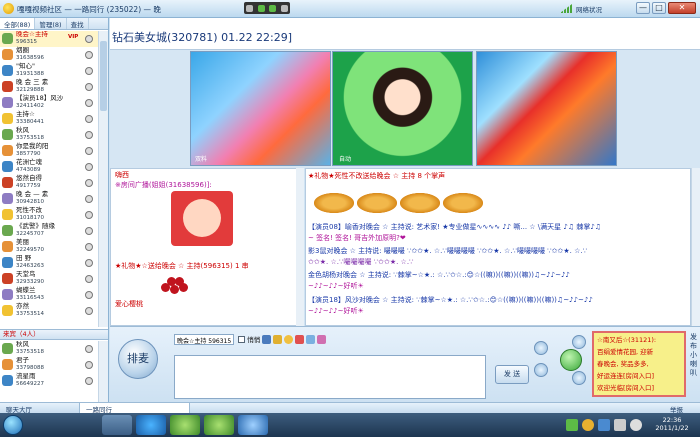 The image size is (700, 437). Describe the element at coordinates (49, 183) in the screenshot. I see `member-row: 悠然自得 4917759` at that location.